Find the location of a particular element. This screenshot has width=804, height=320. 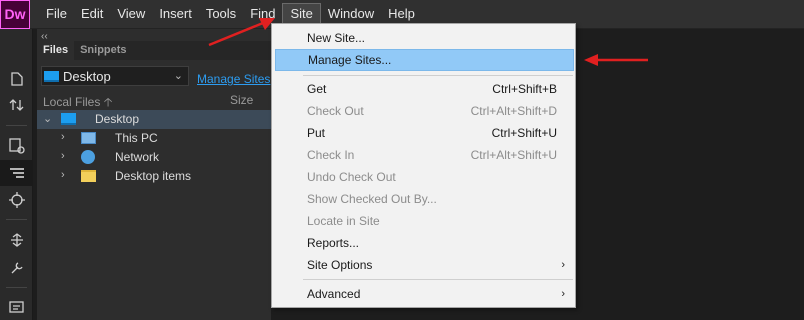

menu-item-check-out: Check Out Ctrl+Alt+Shift+D is located at coordinates (432, 111).